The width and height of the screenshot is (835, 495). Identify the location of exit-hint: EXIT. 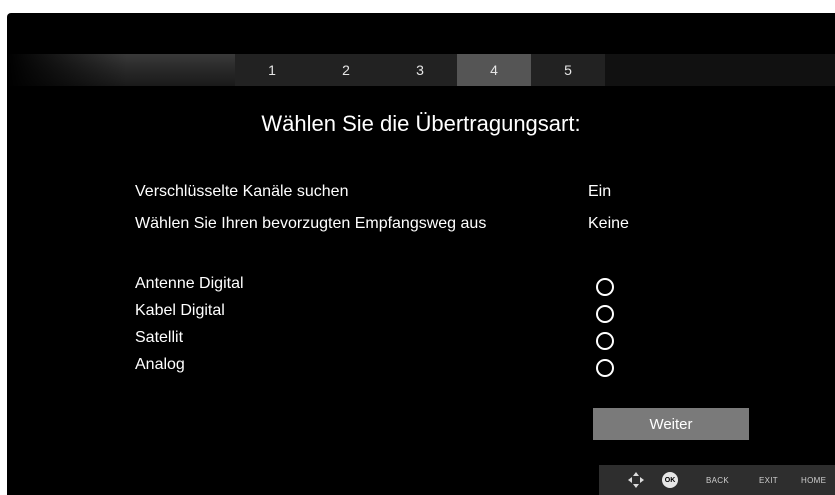
(768, 480).